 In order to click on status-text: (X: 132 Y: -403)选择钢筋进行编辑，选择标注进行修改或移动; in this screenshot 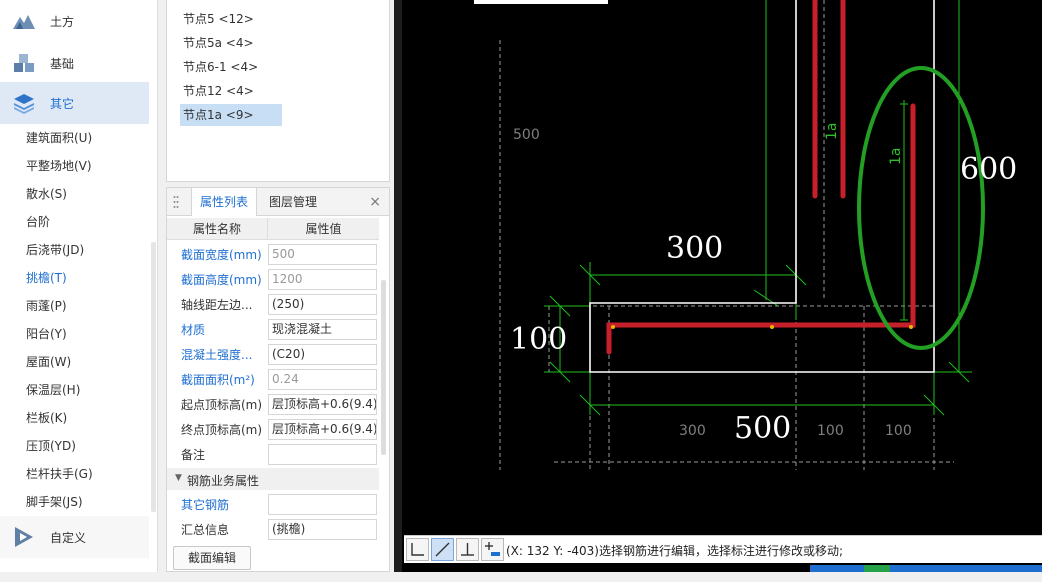, I will do `click(675, 551)`.